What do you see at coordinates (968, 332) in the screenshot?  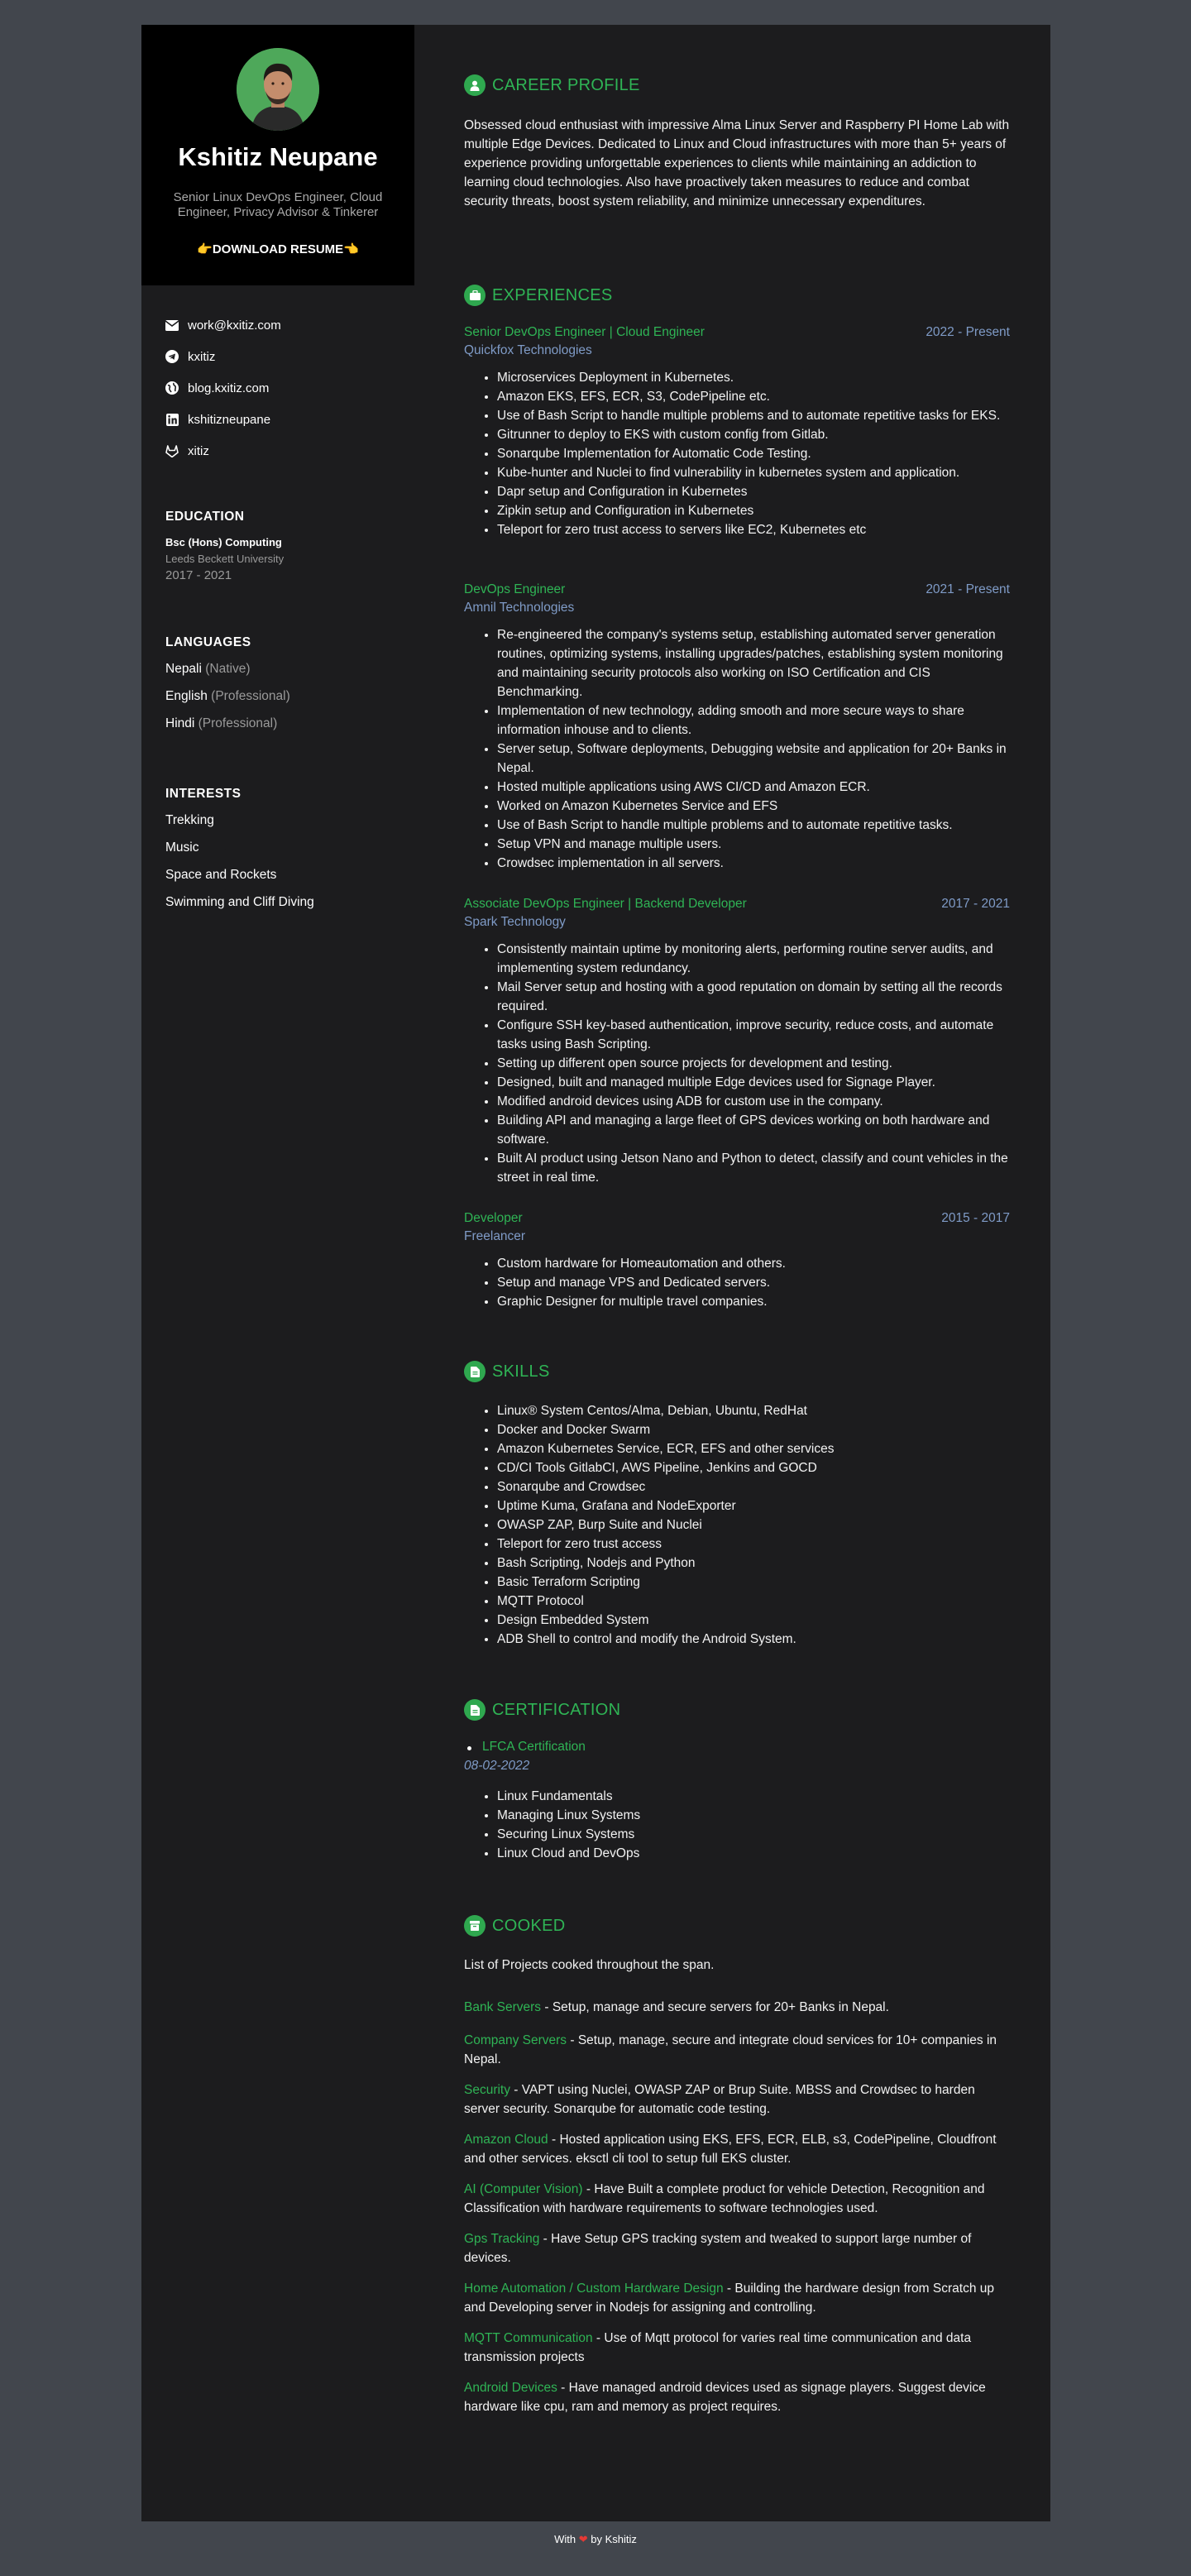 I see `job-date: 2022 - Present` at bounding box center [968, 332].